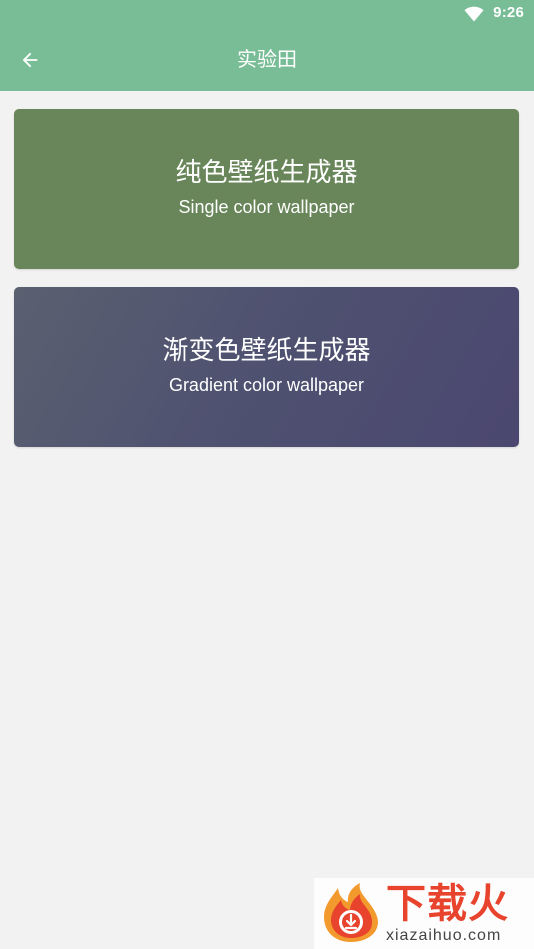 The width and height of the screenshot is (534, 949). What do you see at coordinates (266, 173) in the screenshot?
I see `card-title: 纯色壁纸生成器` at bounding box center [266, 173].